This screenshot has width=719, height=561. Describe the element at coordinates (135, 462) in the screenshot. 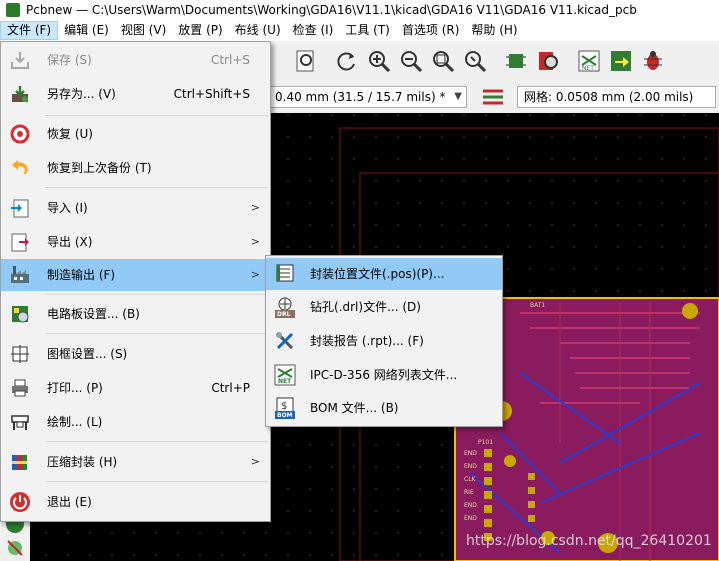

I see `menu-item-archive-footprints: 压缩封装 (H) >` at that location.